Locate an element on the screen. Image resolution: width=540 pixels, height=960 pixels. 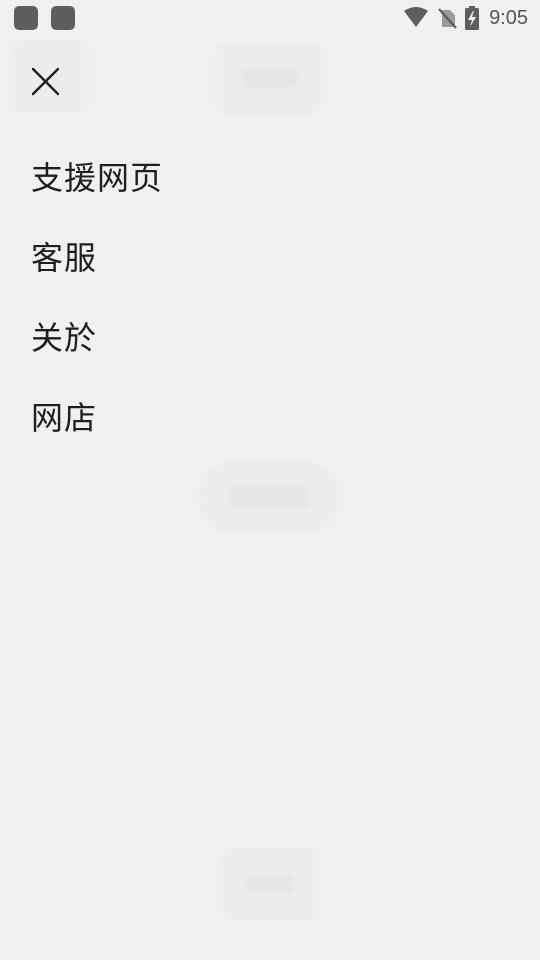
menu-item-support-webpage: 支援网页 is located at coordinates (97, 176).